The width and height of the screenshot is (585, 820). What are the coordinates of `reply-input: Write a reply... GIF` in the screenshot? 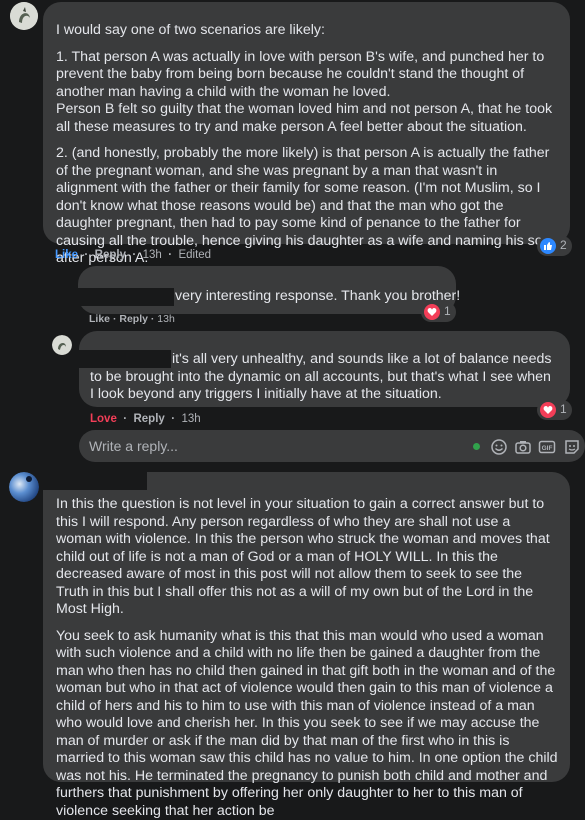 It's located at (332, 446).